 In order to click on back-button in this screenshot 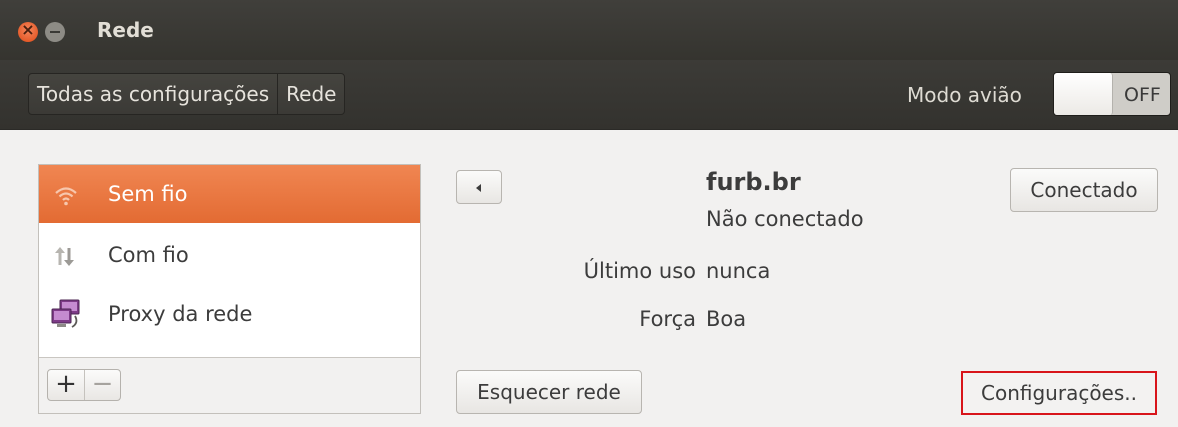, I will do `click(479, 187)`.